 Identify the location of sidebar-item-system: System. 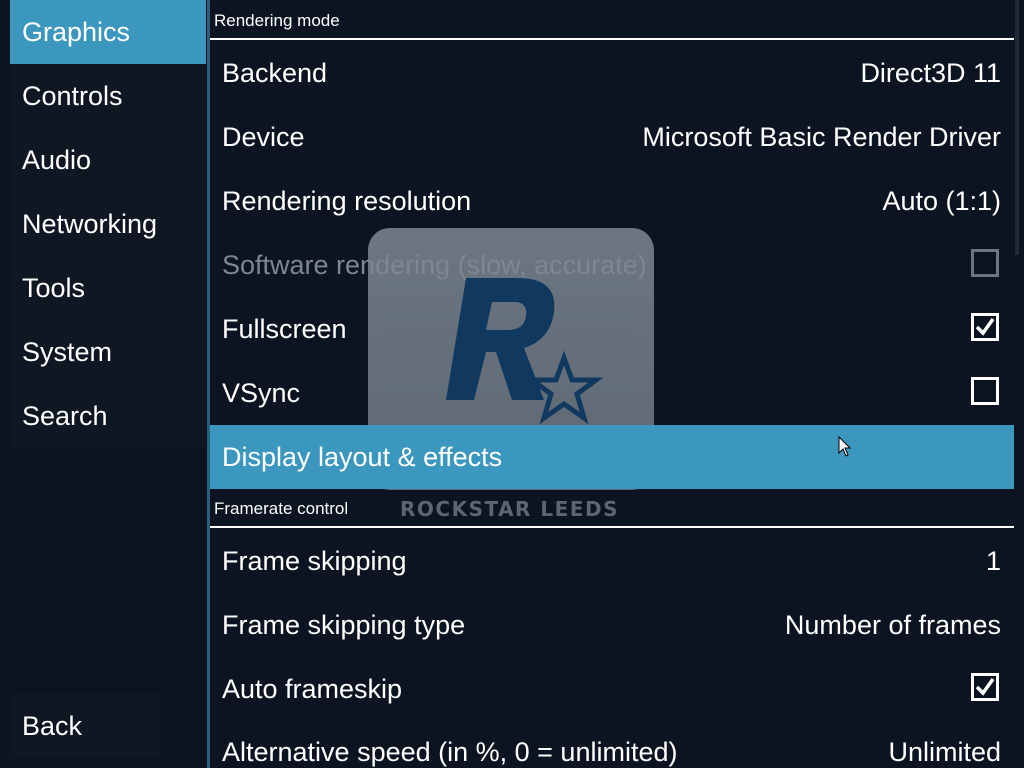
(108, 352).